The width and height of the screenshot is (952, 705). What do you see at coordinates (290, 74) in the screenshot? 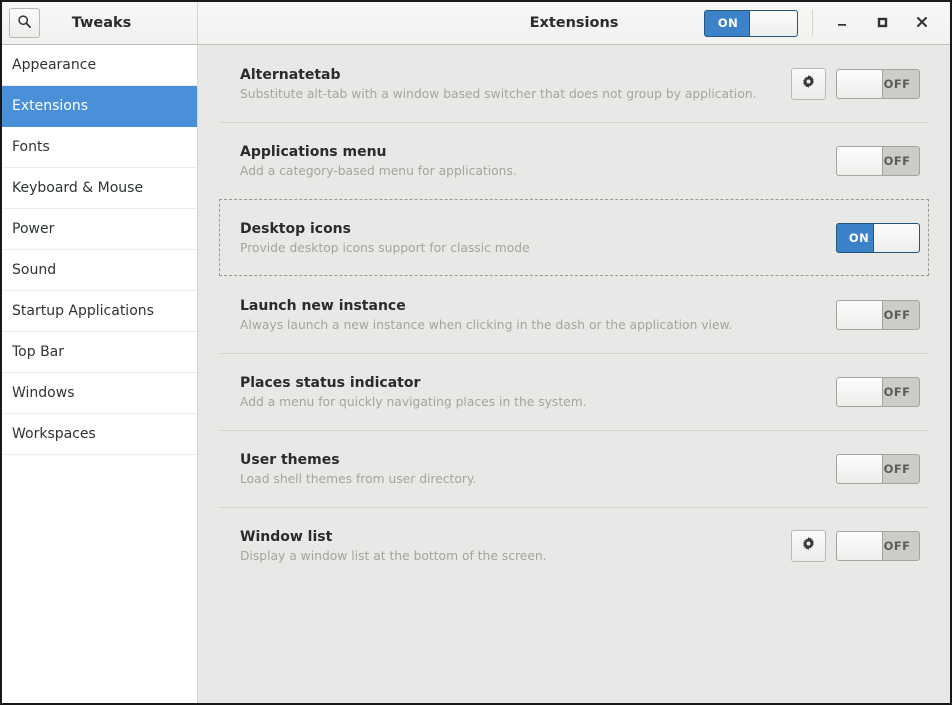
I see `extension-name: Alternatetab` at bounding box center [290, 74].